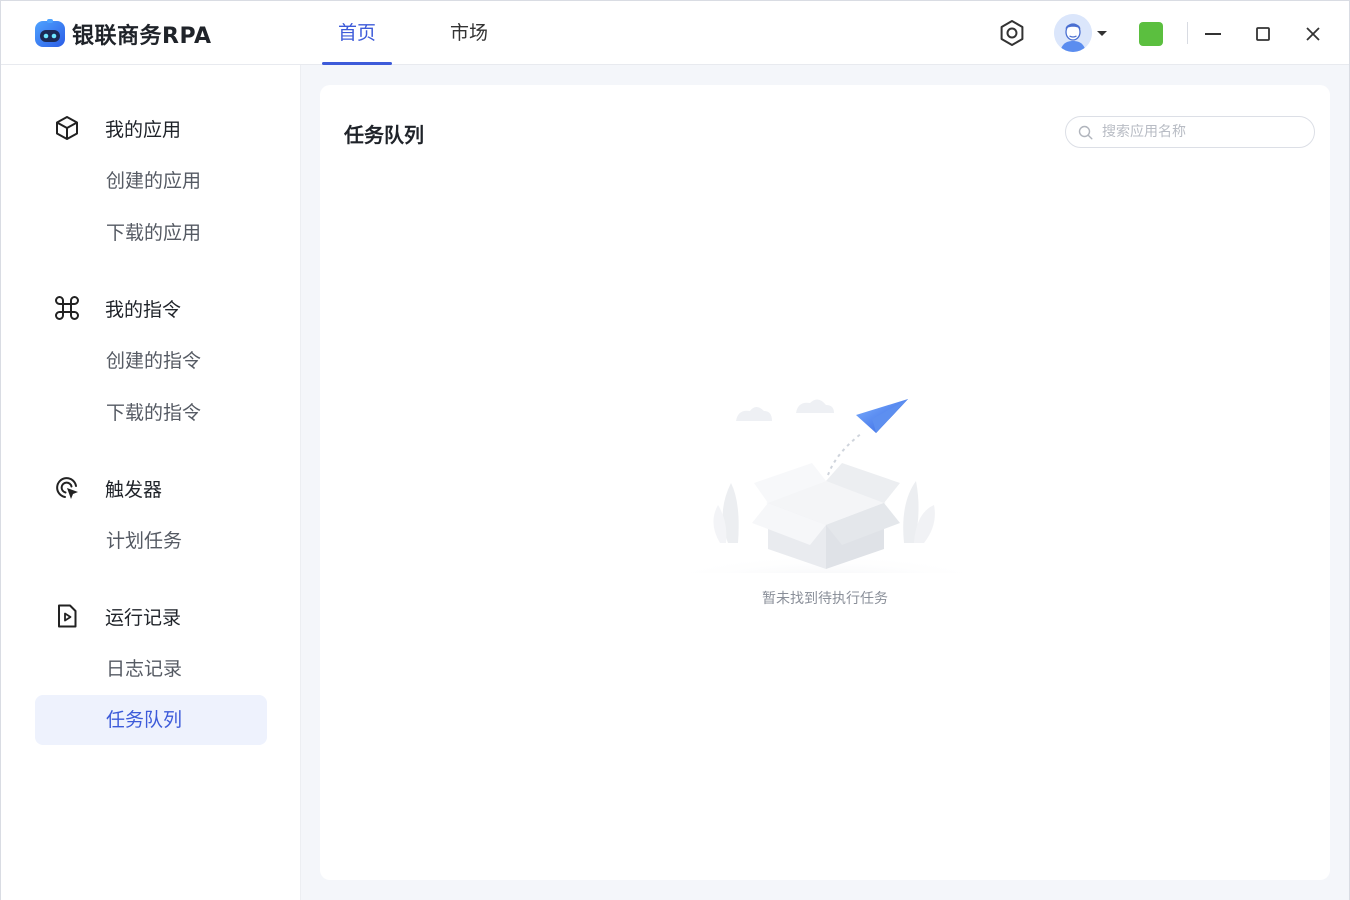  I want to click on cube-icon, so click(67, 128).